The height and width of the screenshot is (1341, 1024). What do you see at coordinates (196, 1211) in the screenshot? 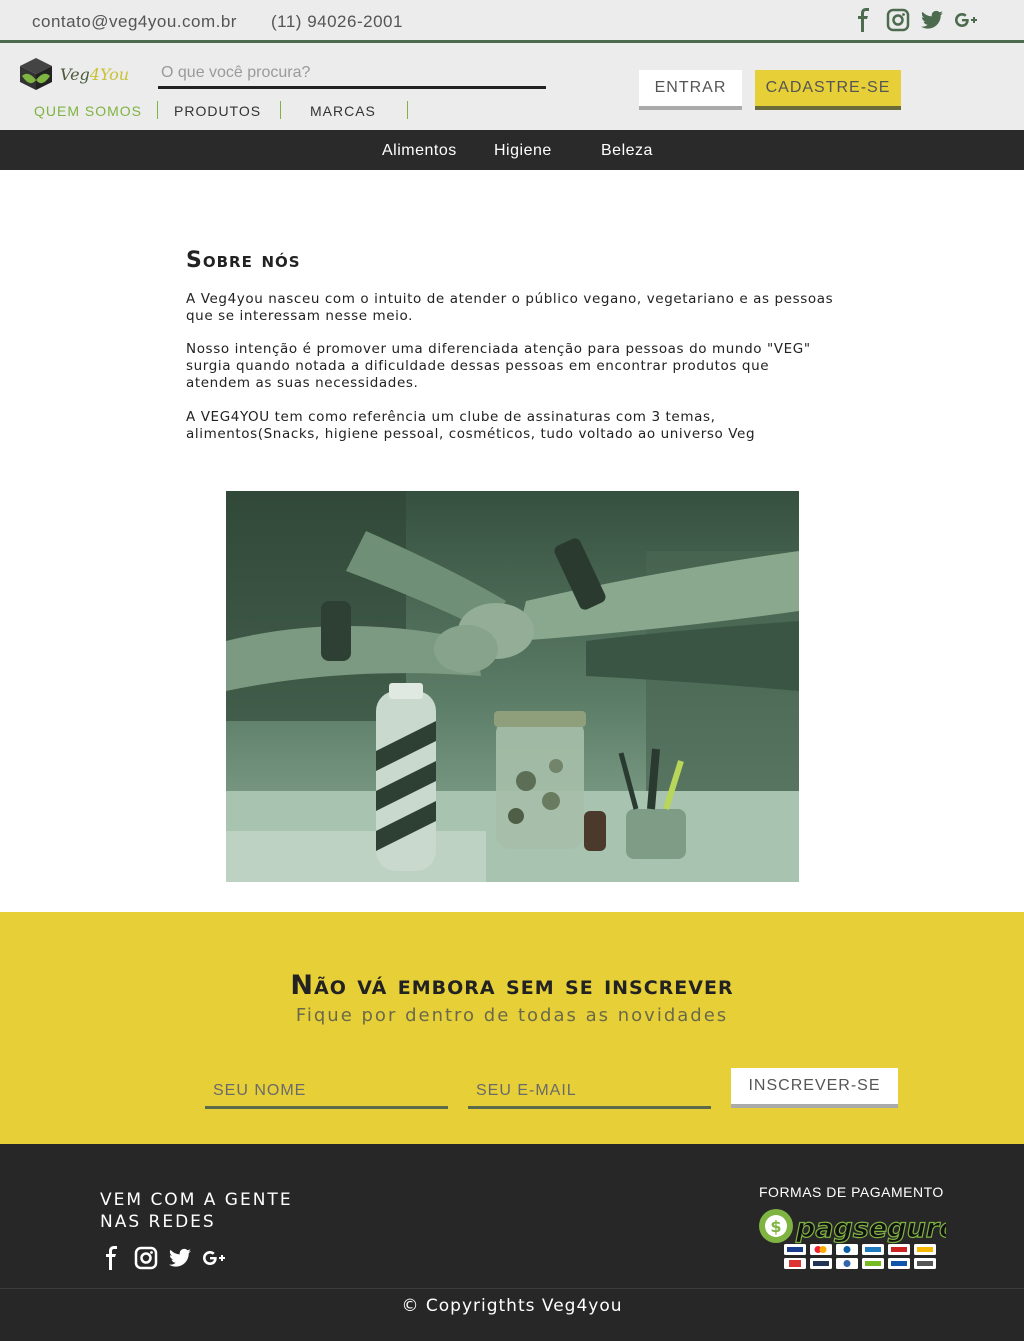
I see `footer-social-title: VEM COM A GENTE NAS REDES` at bounding box center [196, 1211].